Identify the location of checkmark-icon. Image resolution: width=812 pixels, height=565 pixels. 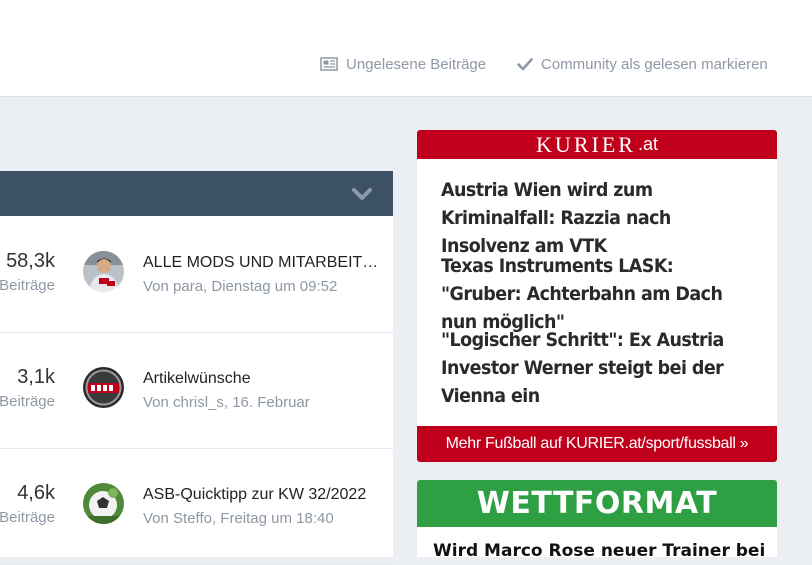
(525, 64).